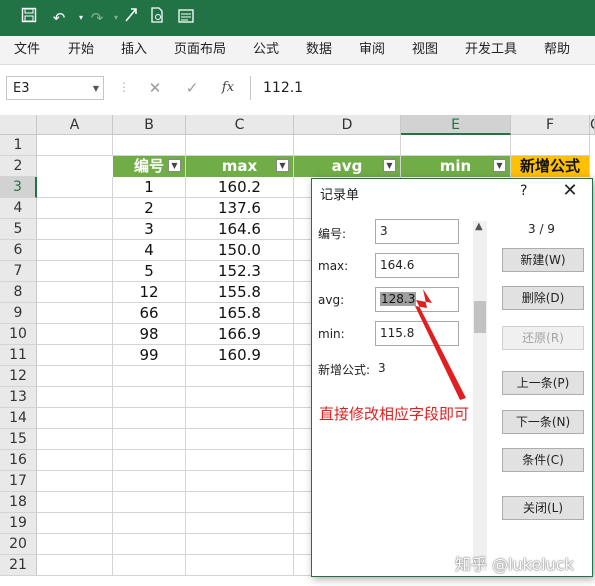  I want to click on watermark: 知乎 @lukeluck, so click(514, 564).